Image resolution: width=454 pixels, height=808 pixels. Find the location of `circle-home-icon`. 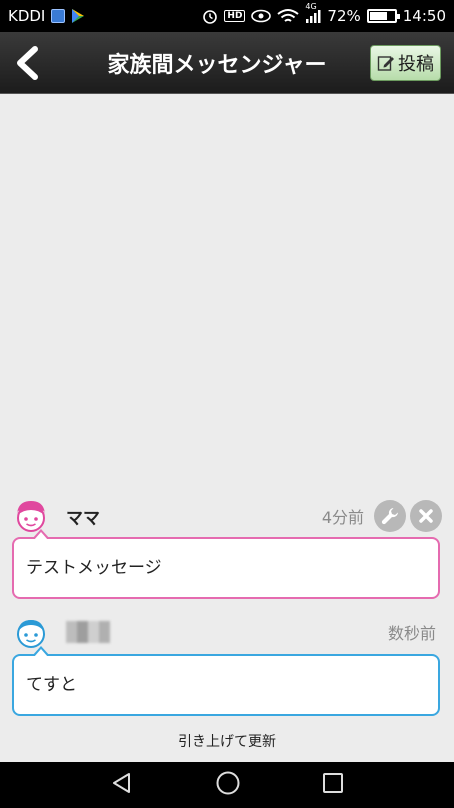

circle-home-icon is located at coordinates (228, 783).